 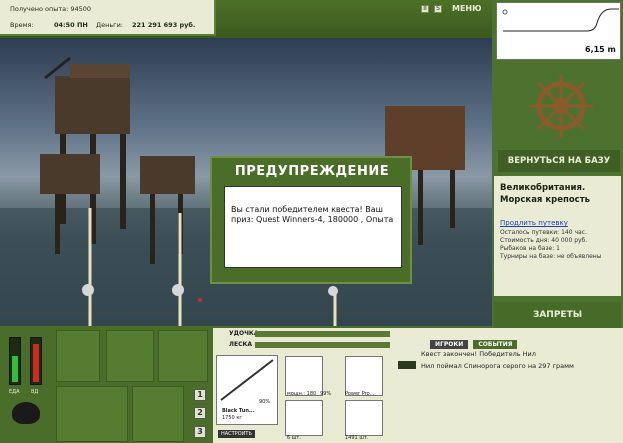 I want to click on bait-caption: 1491 шт., so click(x=357, y=438).